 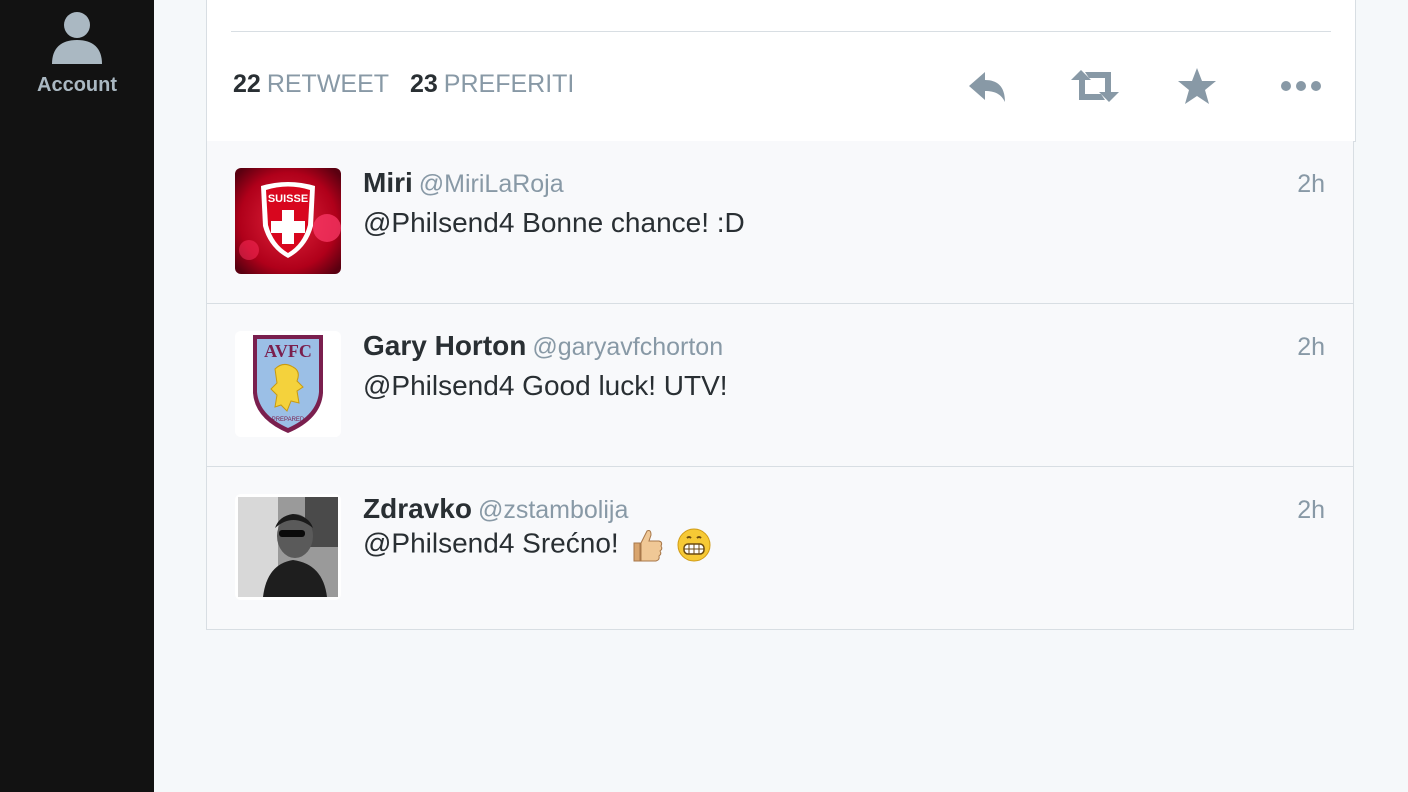 I want to click on star-icon, so click(x=1197, y=86).